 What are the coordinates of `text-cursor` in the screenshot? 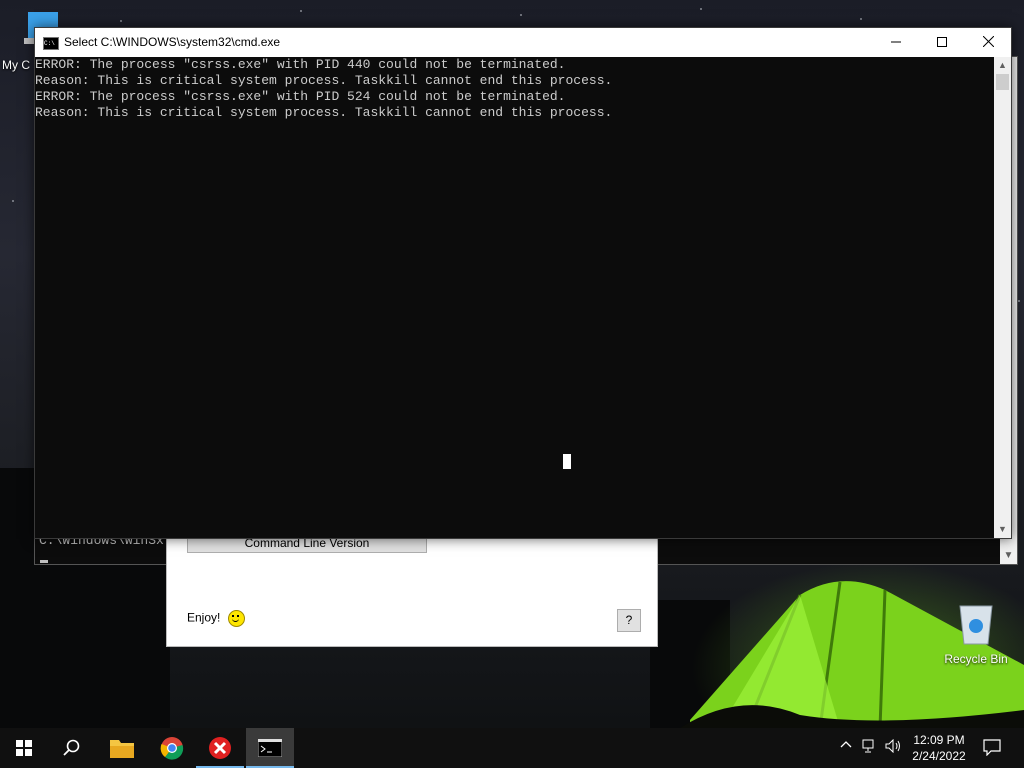 It's located at (567, 461).